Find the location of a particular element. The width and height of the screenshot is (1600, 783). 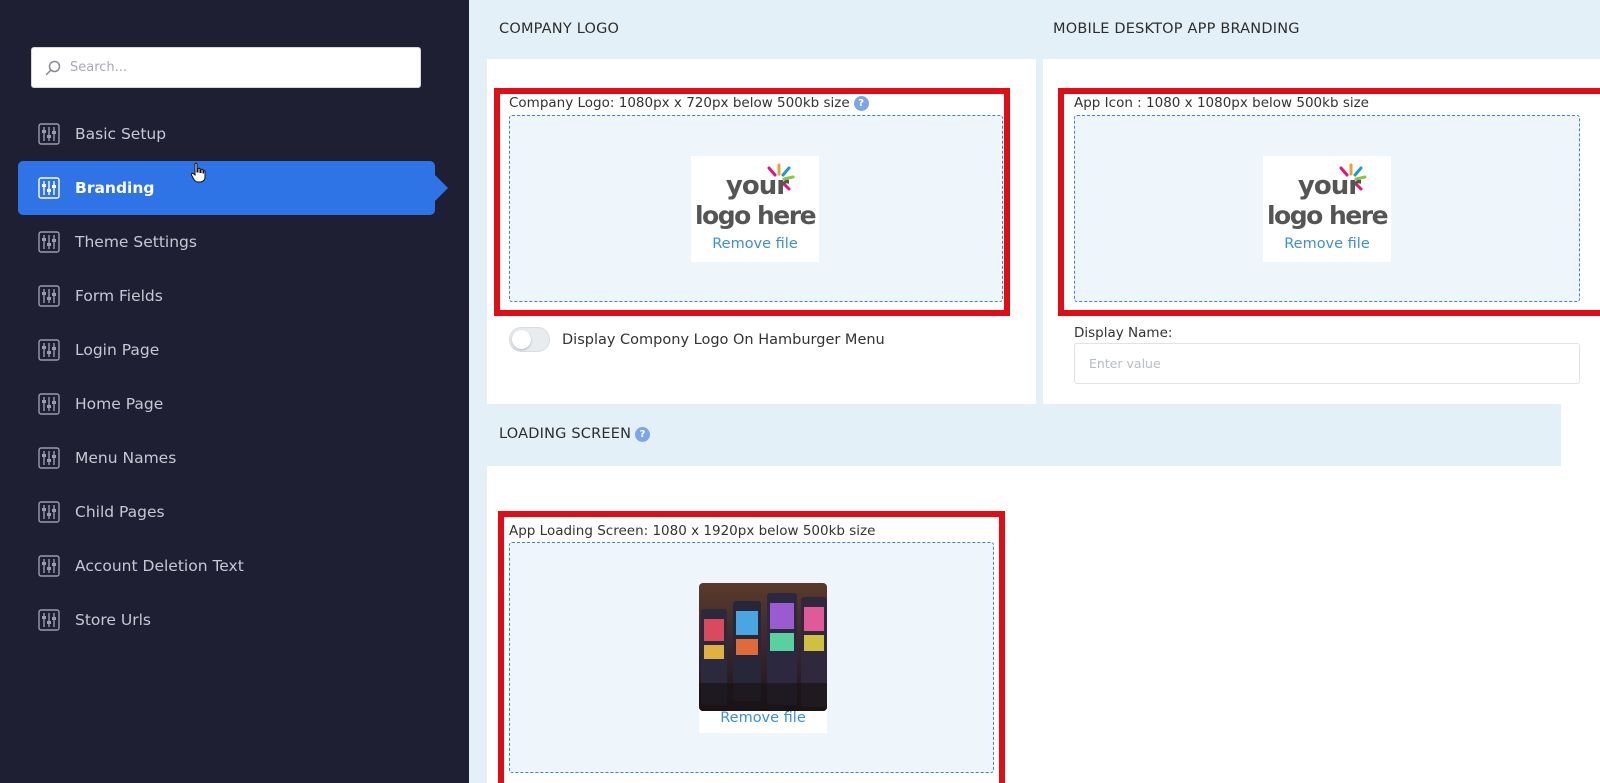

sidebar-item-label: Login Page is located at coordinates (117, 350).